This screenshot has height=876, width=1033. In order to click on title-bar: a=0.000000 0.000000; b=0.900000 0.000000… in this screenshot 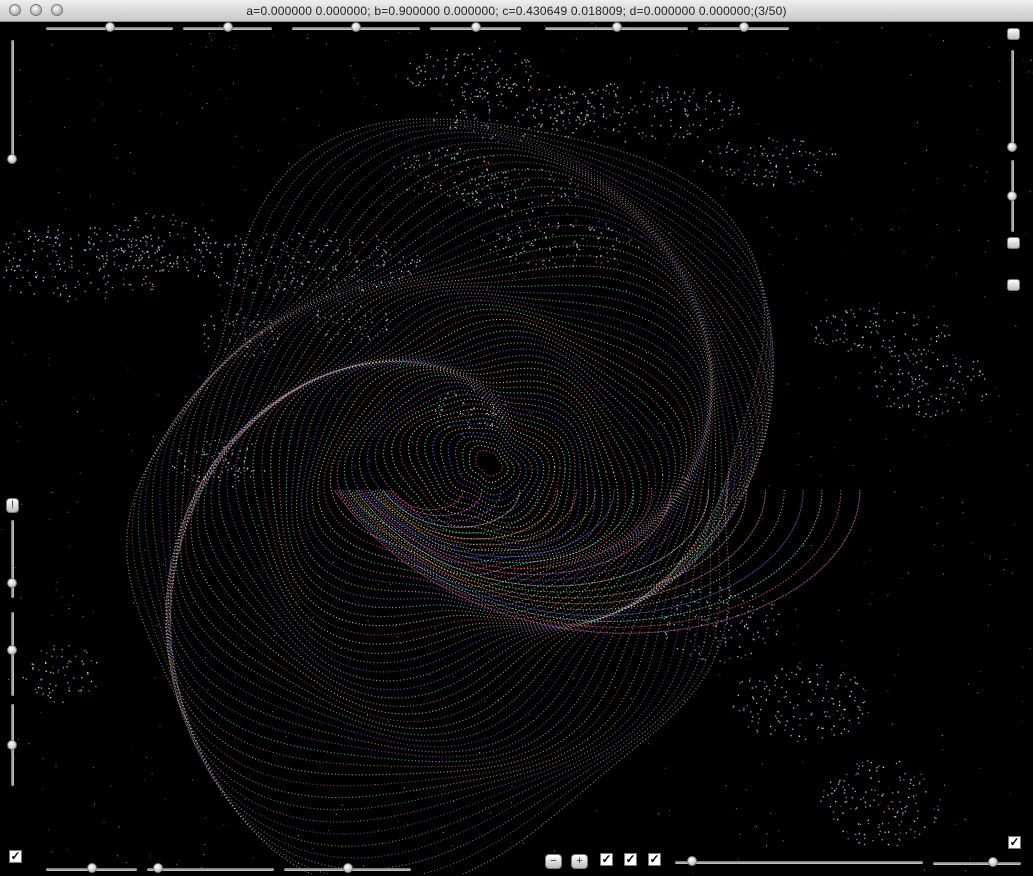, I will do `click(516, 11)`.